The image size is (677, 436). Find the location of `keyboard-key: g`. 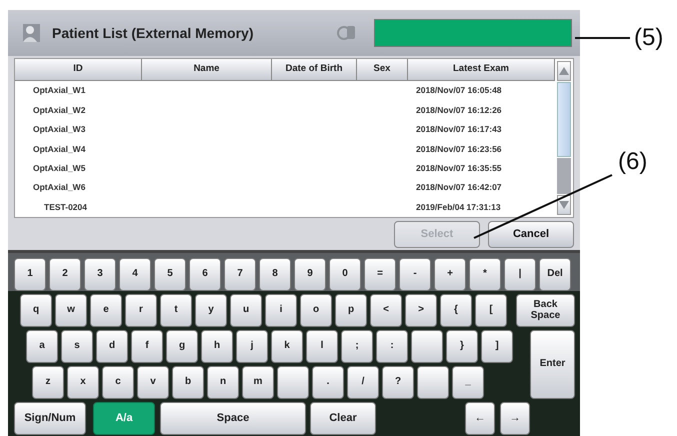

keyboard-key: g is located at coordinates (182, 346).